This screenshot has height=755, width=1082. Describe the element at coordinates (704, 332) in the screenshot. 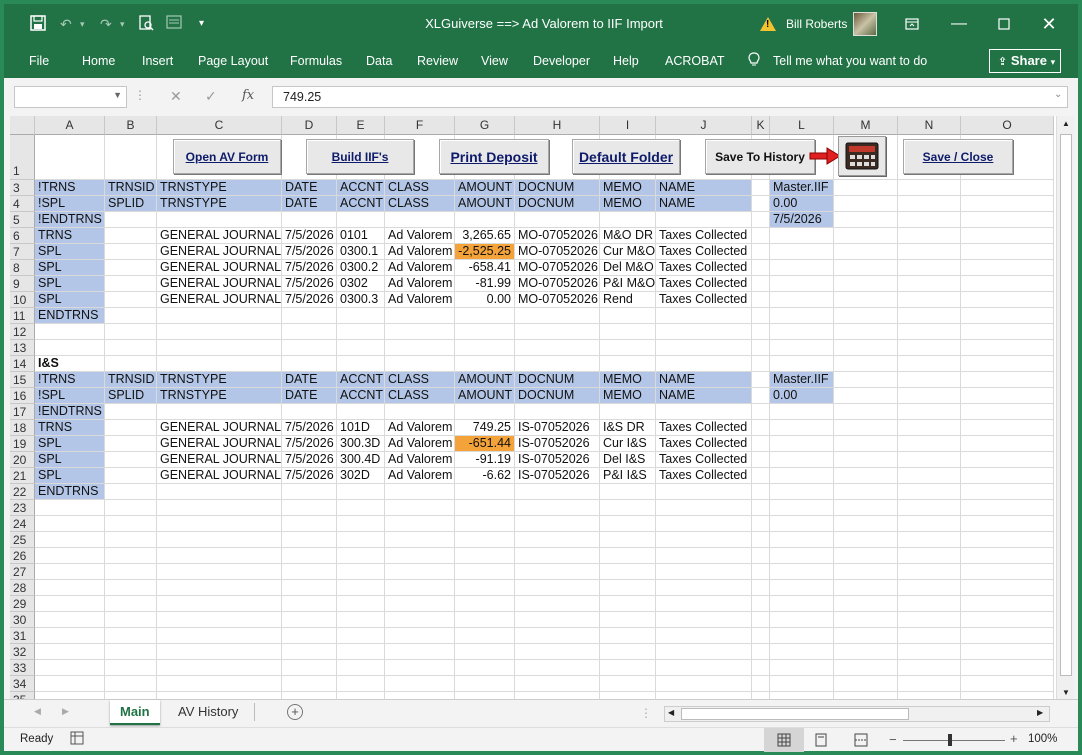

I see `cell-j12` at that location.